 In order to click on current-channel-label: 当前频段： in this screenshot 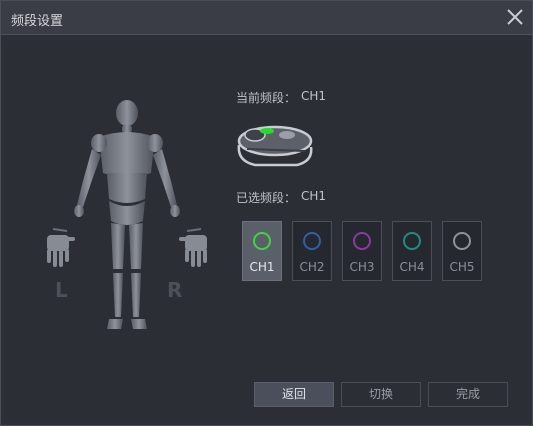, I will do `click(266, 98)`.